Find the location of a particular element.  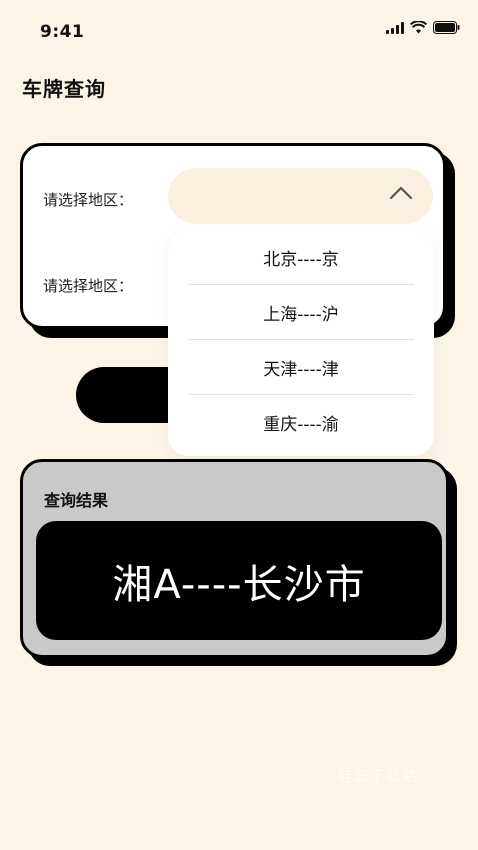

dropdown-option-beijing: 北京----京 is located at coordinates (301, 257).